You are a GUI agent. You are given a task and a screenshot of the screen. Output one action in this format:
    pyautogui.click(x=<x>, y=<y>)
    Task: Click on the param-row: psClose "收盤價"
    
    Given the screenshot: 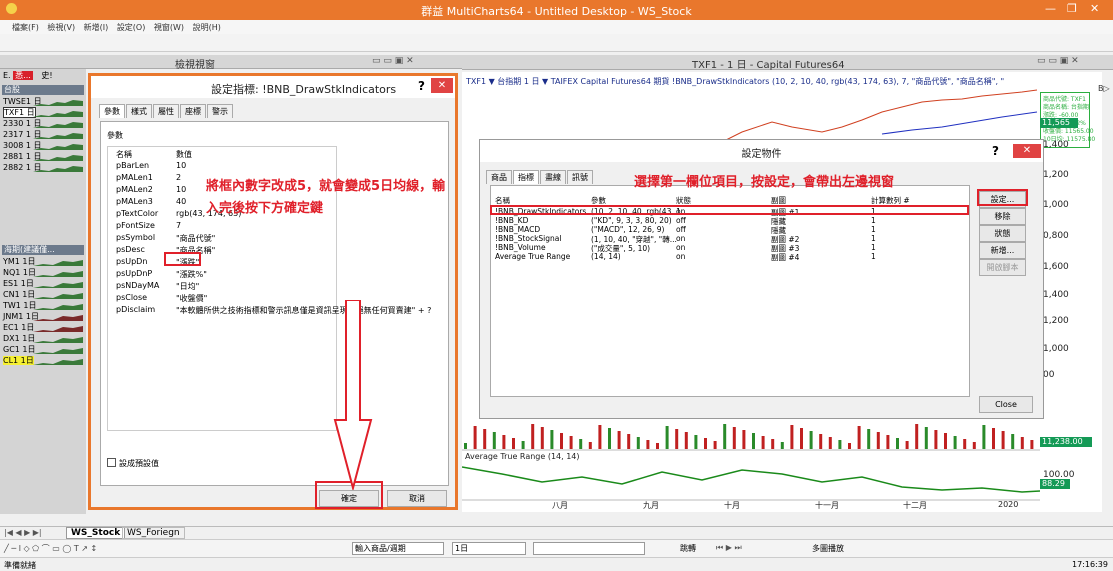 What is the action you would take?
    pyautogui.click(x=161, y=298)
    